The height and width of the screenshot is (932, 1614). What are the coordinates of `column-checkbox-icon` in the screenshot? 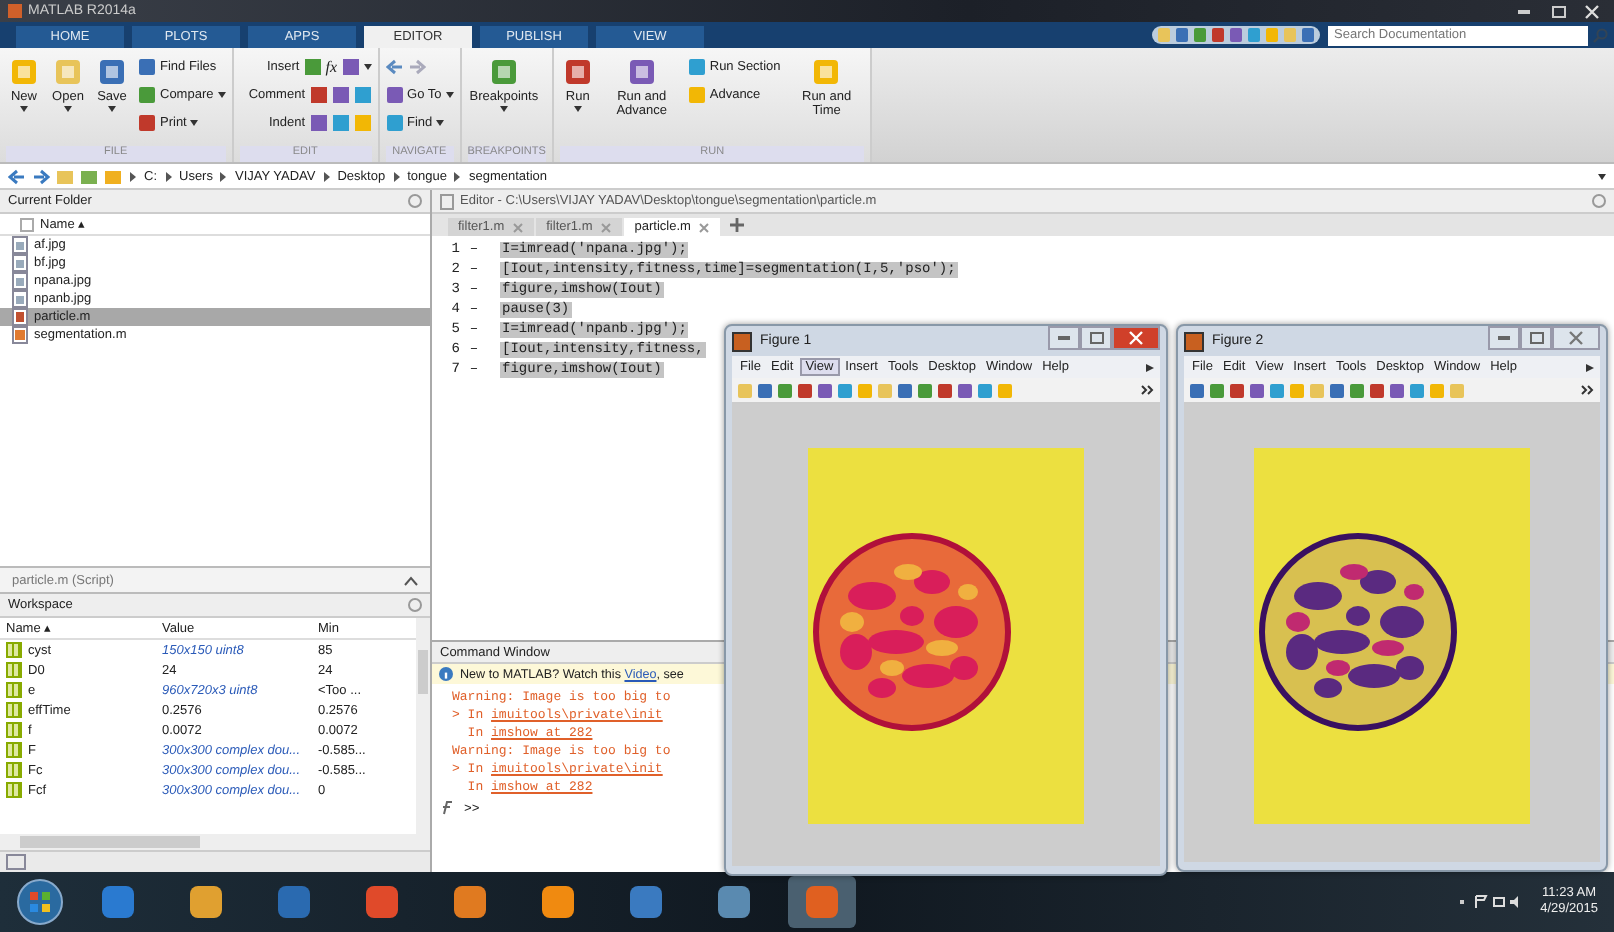 It's located at (27, 224).